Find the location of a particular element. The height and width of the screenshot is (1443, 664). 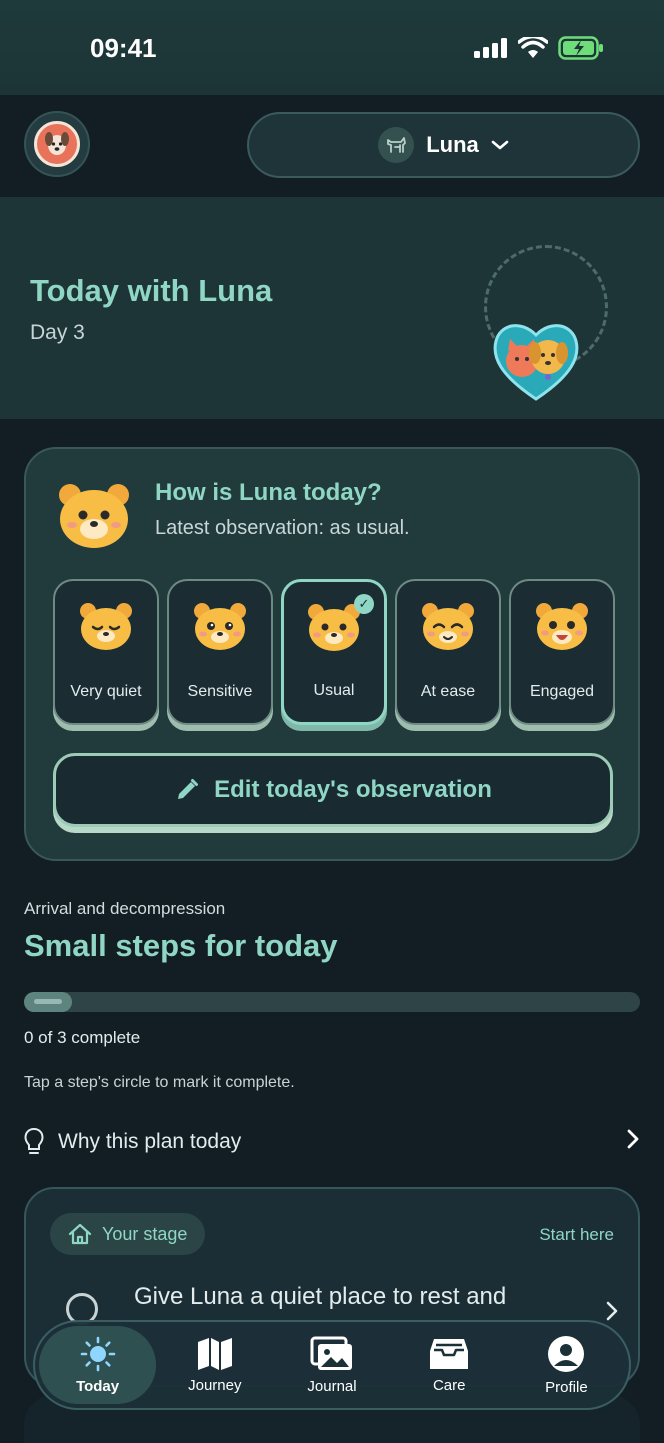

top-bar: Luna is located at coordinates (332, 146).